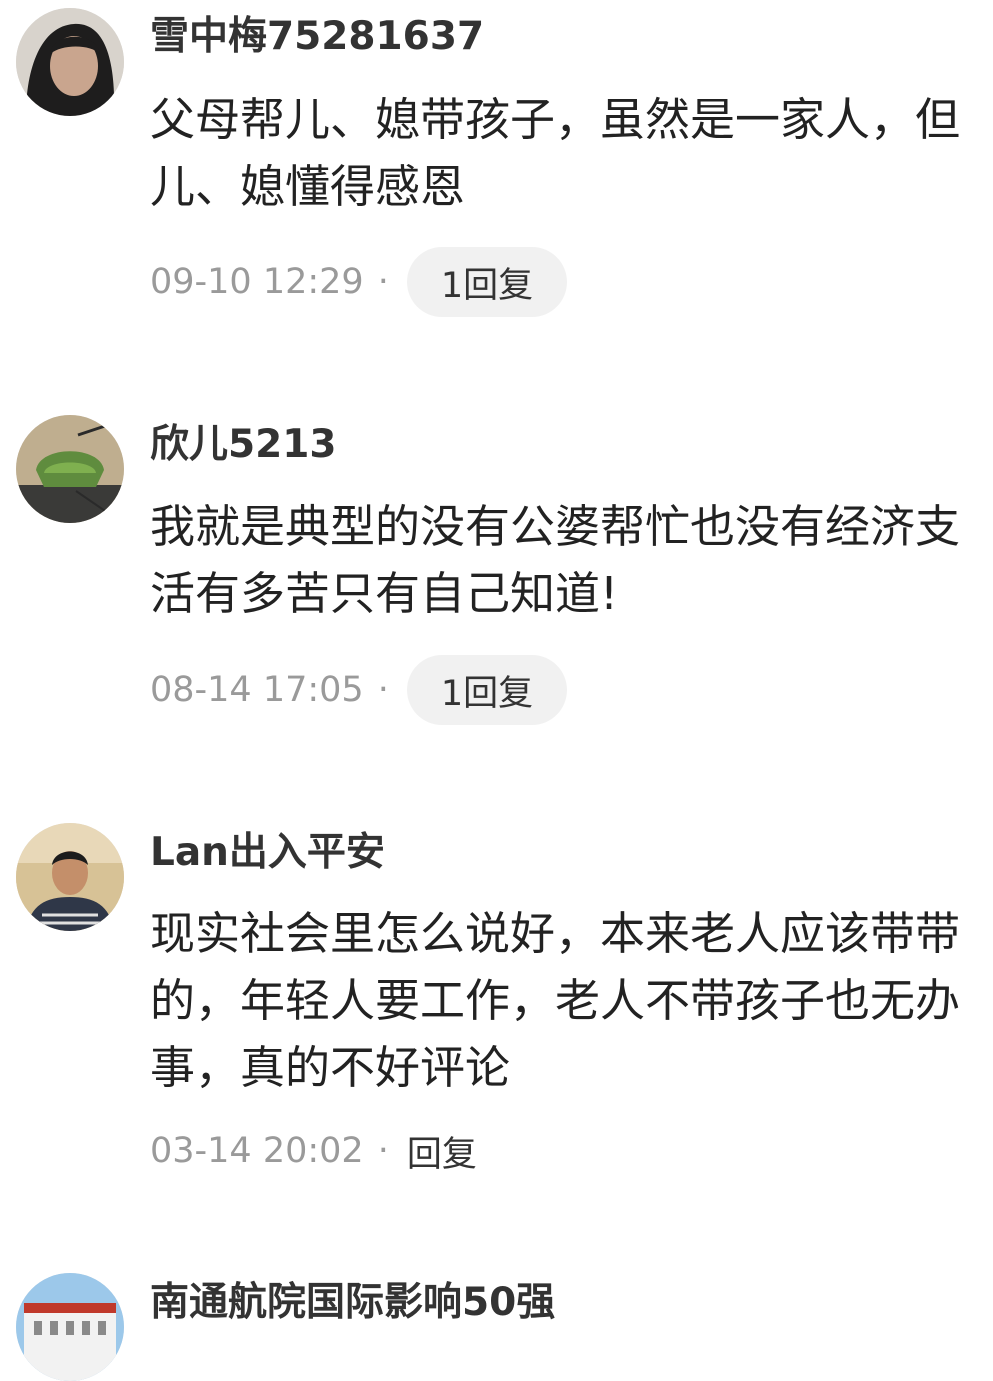  Describe the element at coordinates (257, 282) in the screenshot. I see `timestamp: 09-10 12:29` at that location.